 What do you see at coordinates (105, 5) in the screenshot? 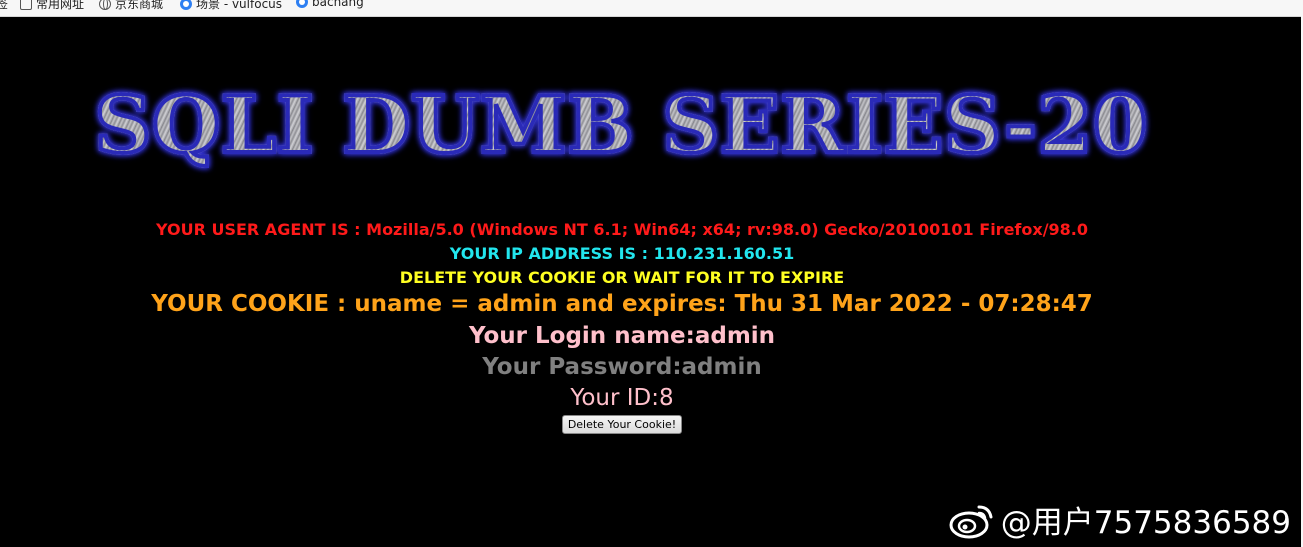
I see `globe-icon` at bounding box center [105, 5].